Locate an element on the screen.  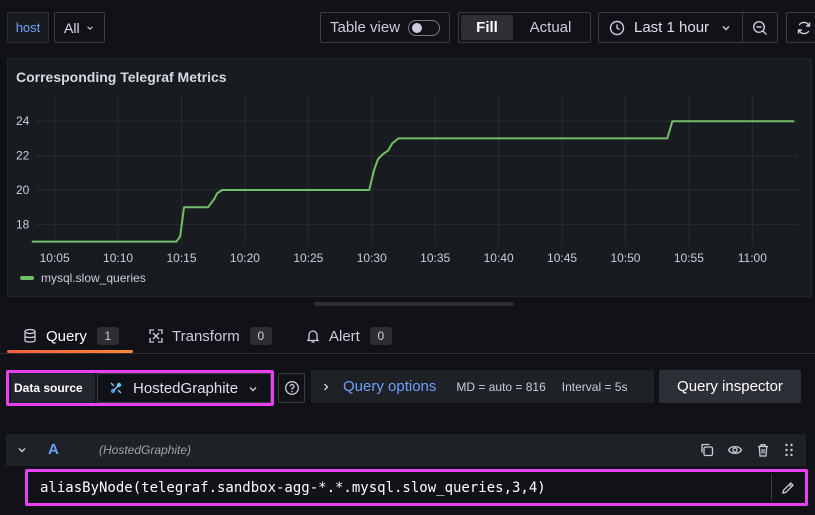
y-tick-label: 20 is located at coordinates (23, 190).